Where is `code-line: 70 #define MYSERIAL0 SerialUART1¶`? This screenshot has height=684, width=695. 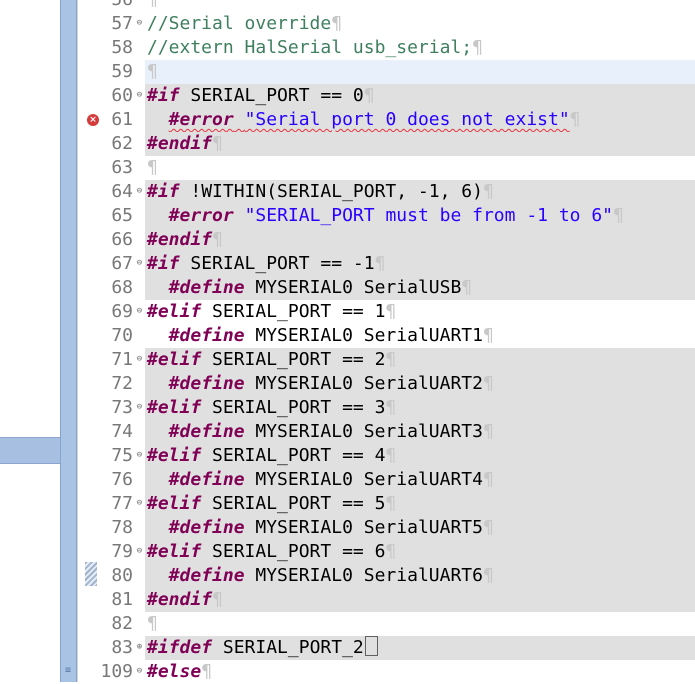 code-line: 70 #define MYSERIAL0 SerialUART1¶ is located at coordinates (386, 336).